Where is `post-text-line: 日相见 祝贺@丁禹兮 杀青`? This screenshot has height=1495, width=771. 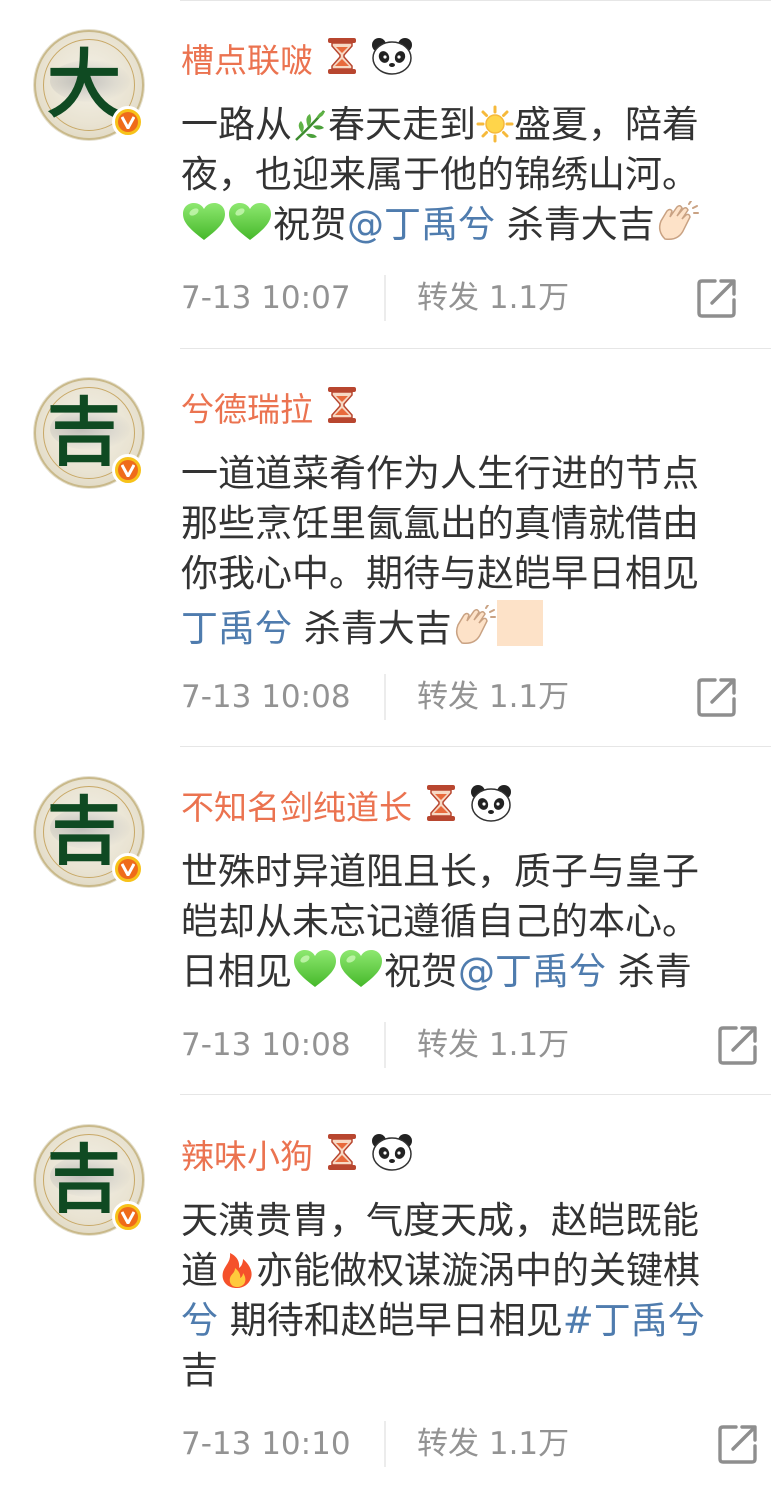
post-text-line: 日相见 祝贺@丁禹兮 杀青 is located at coordinates (476, 972).